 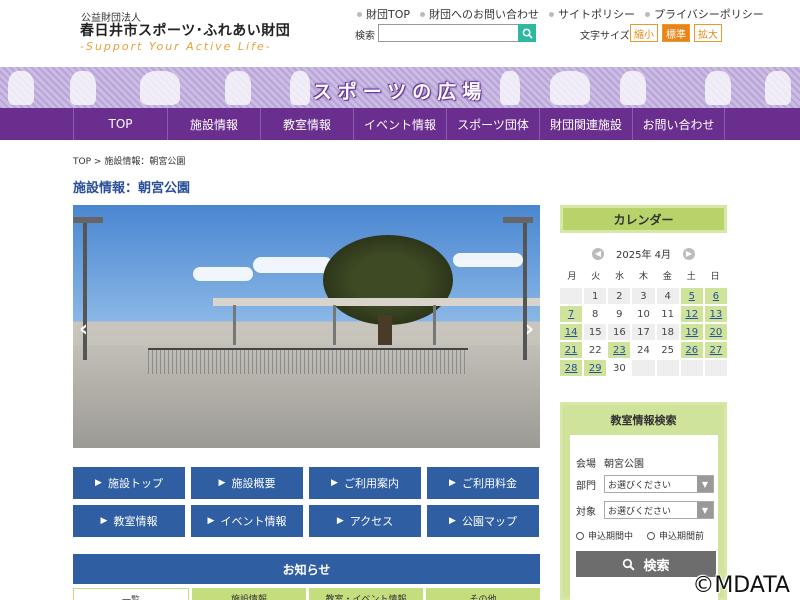 I want to click on shelter-roof, so click(x=376, y=302).